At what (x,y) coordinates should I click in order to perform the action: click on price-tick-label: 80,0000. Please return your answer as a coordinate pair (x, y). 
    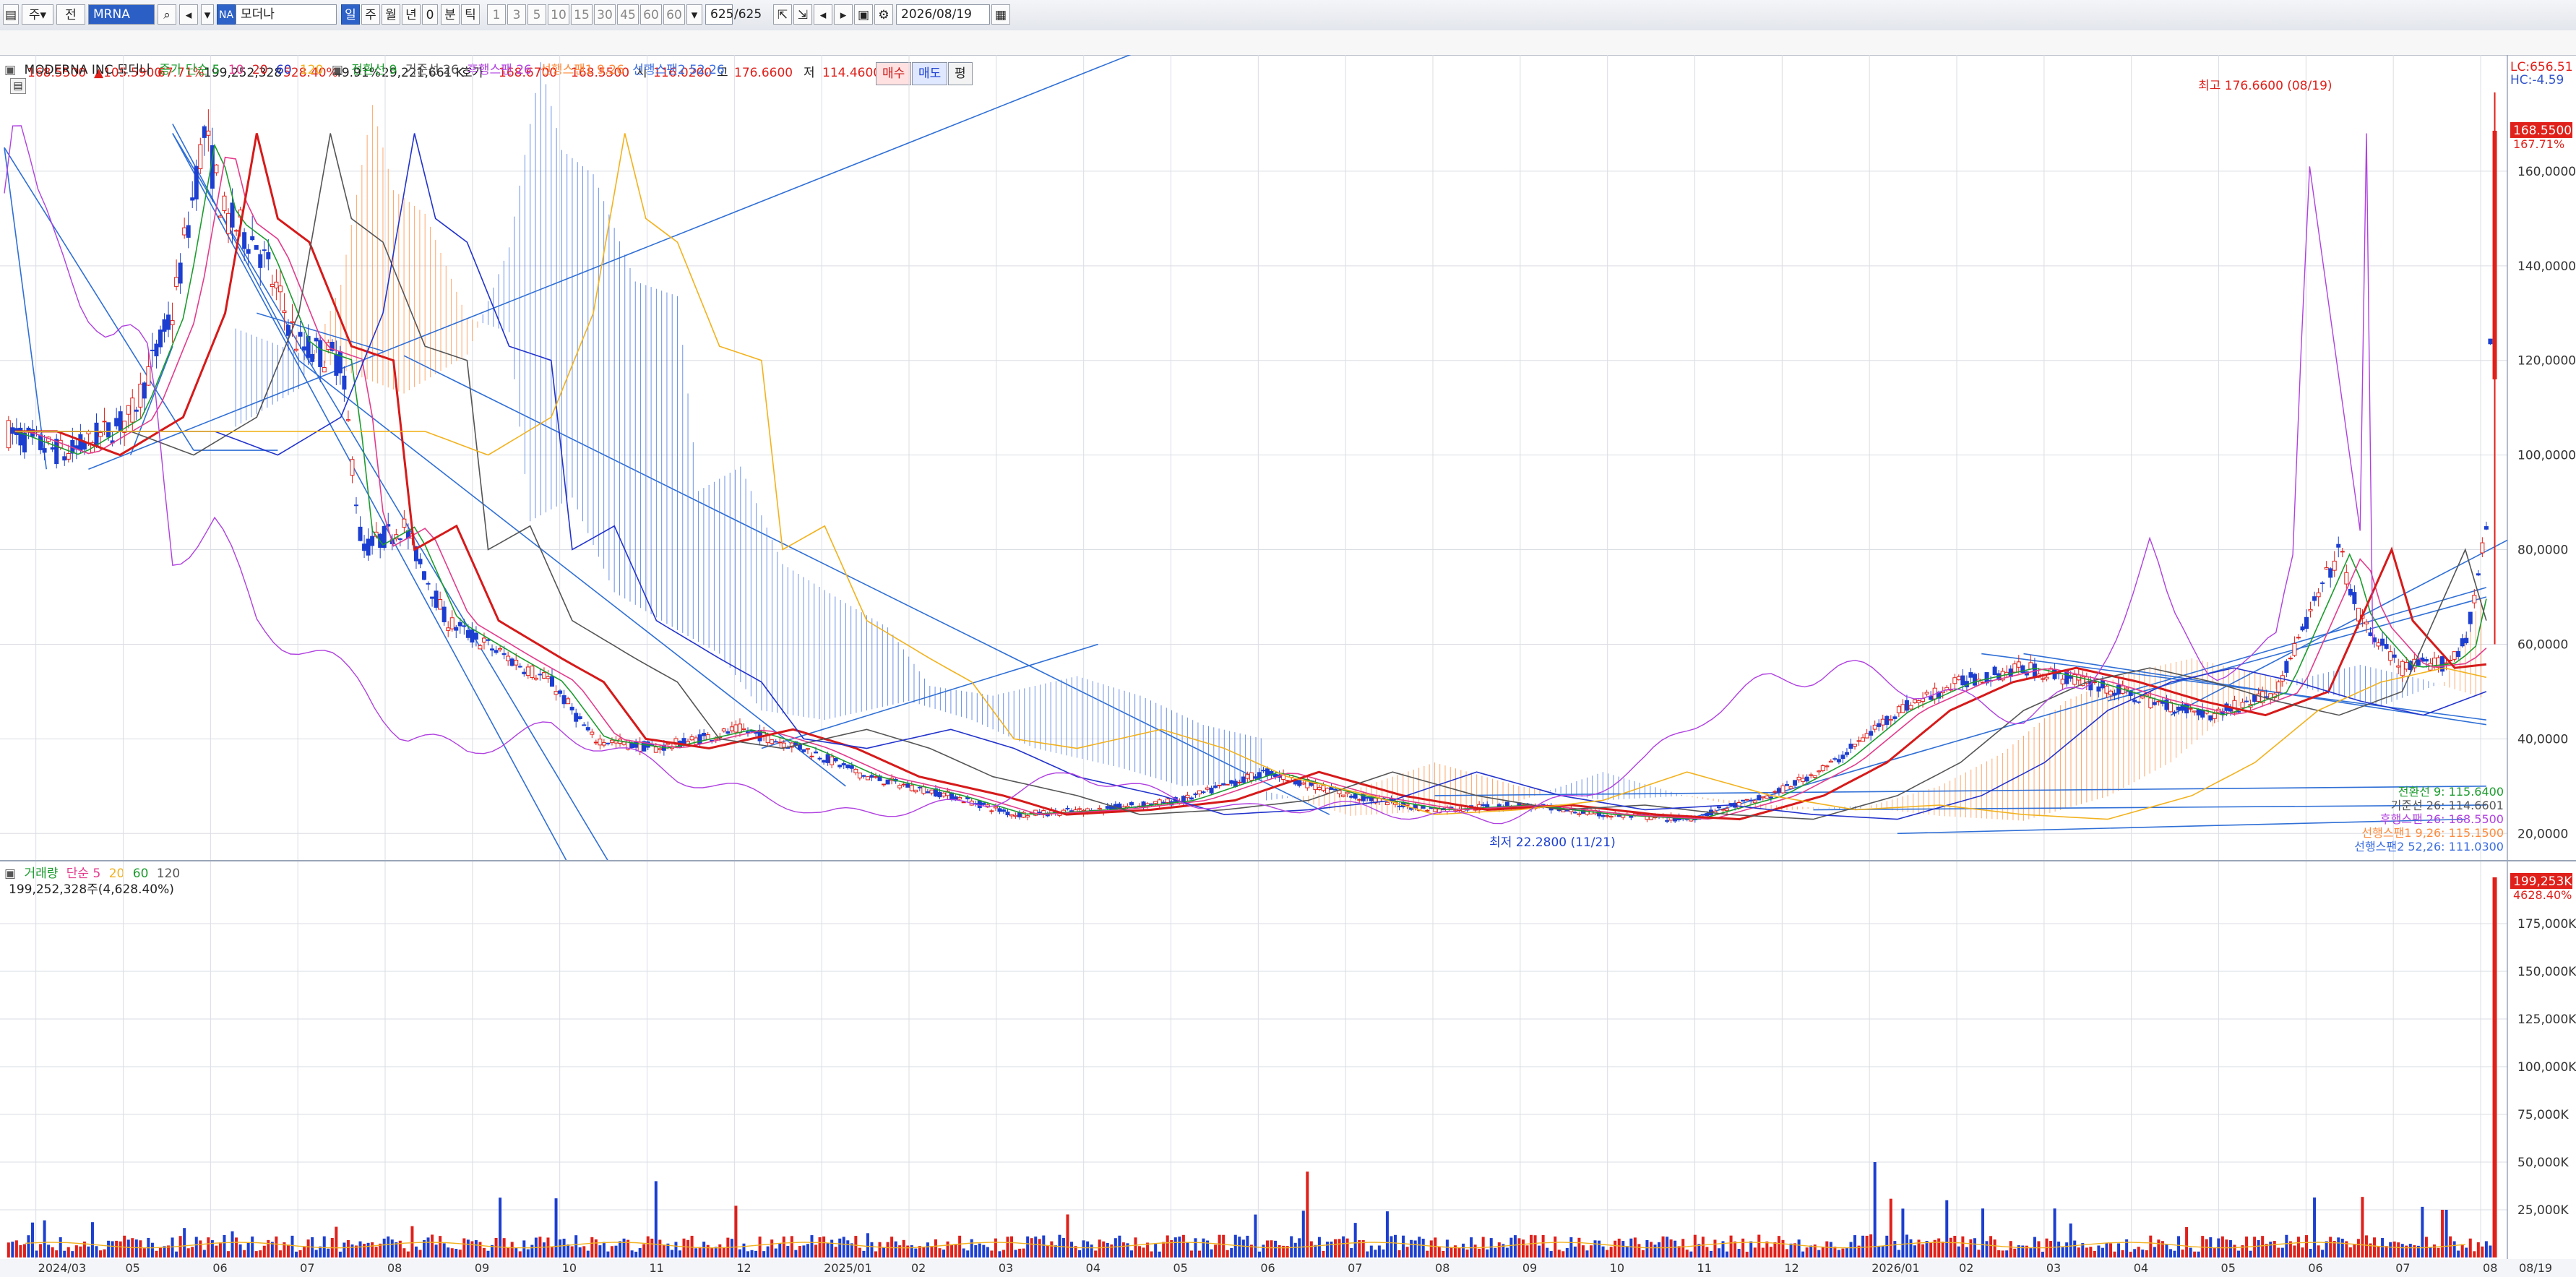
    Looking at the image, I should click on (2542, 551).